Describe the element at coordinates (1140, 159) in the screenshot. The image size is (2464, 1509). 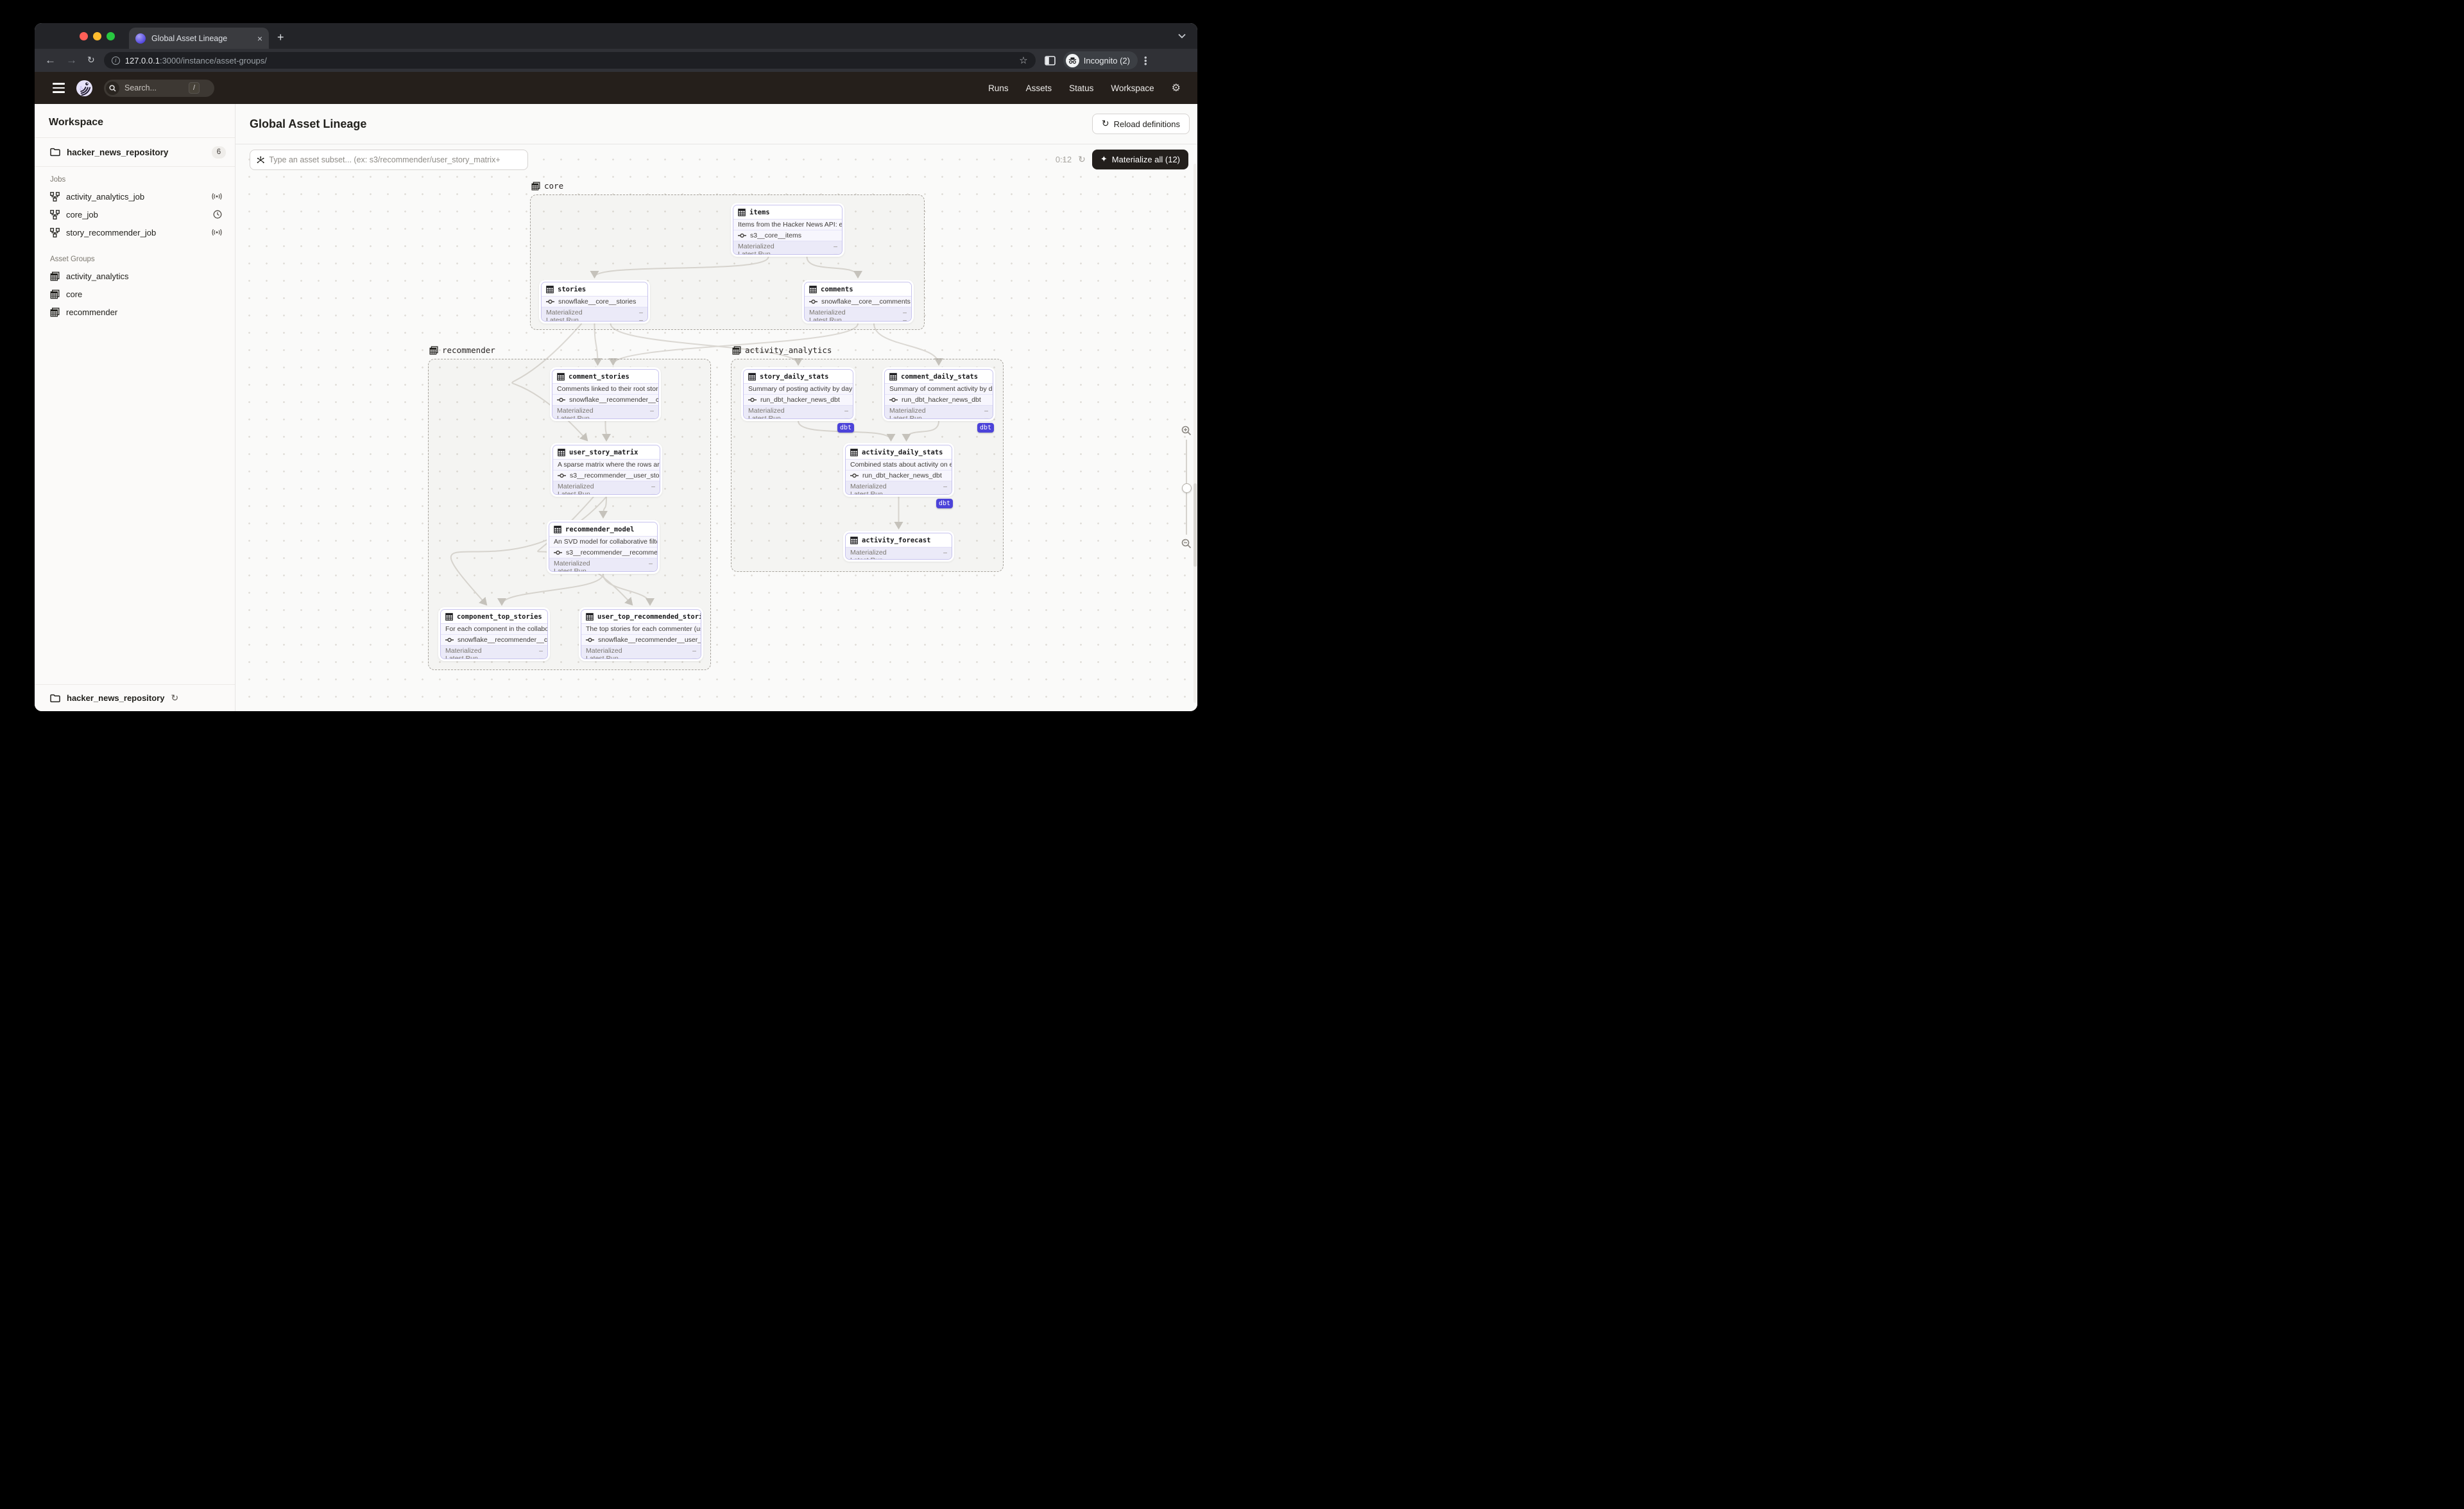
I see `materialize-all-button: ✦ Materialize all (12)` at that location.